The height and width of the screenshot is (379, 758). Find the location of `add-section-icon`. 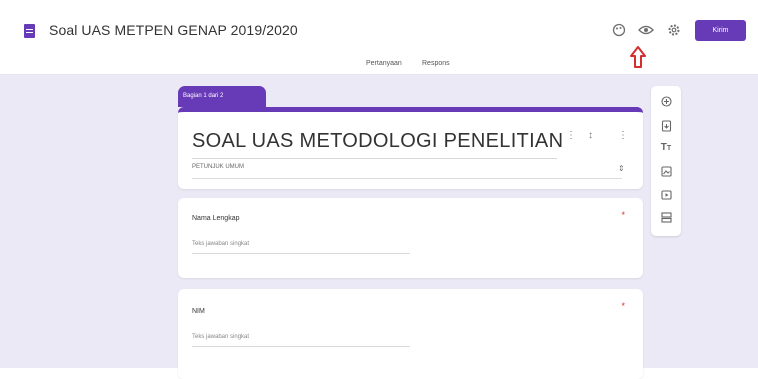

add-section-icon is located at coordinates (666, 219).